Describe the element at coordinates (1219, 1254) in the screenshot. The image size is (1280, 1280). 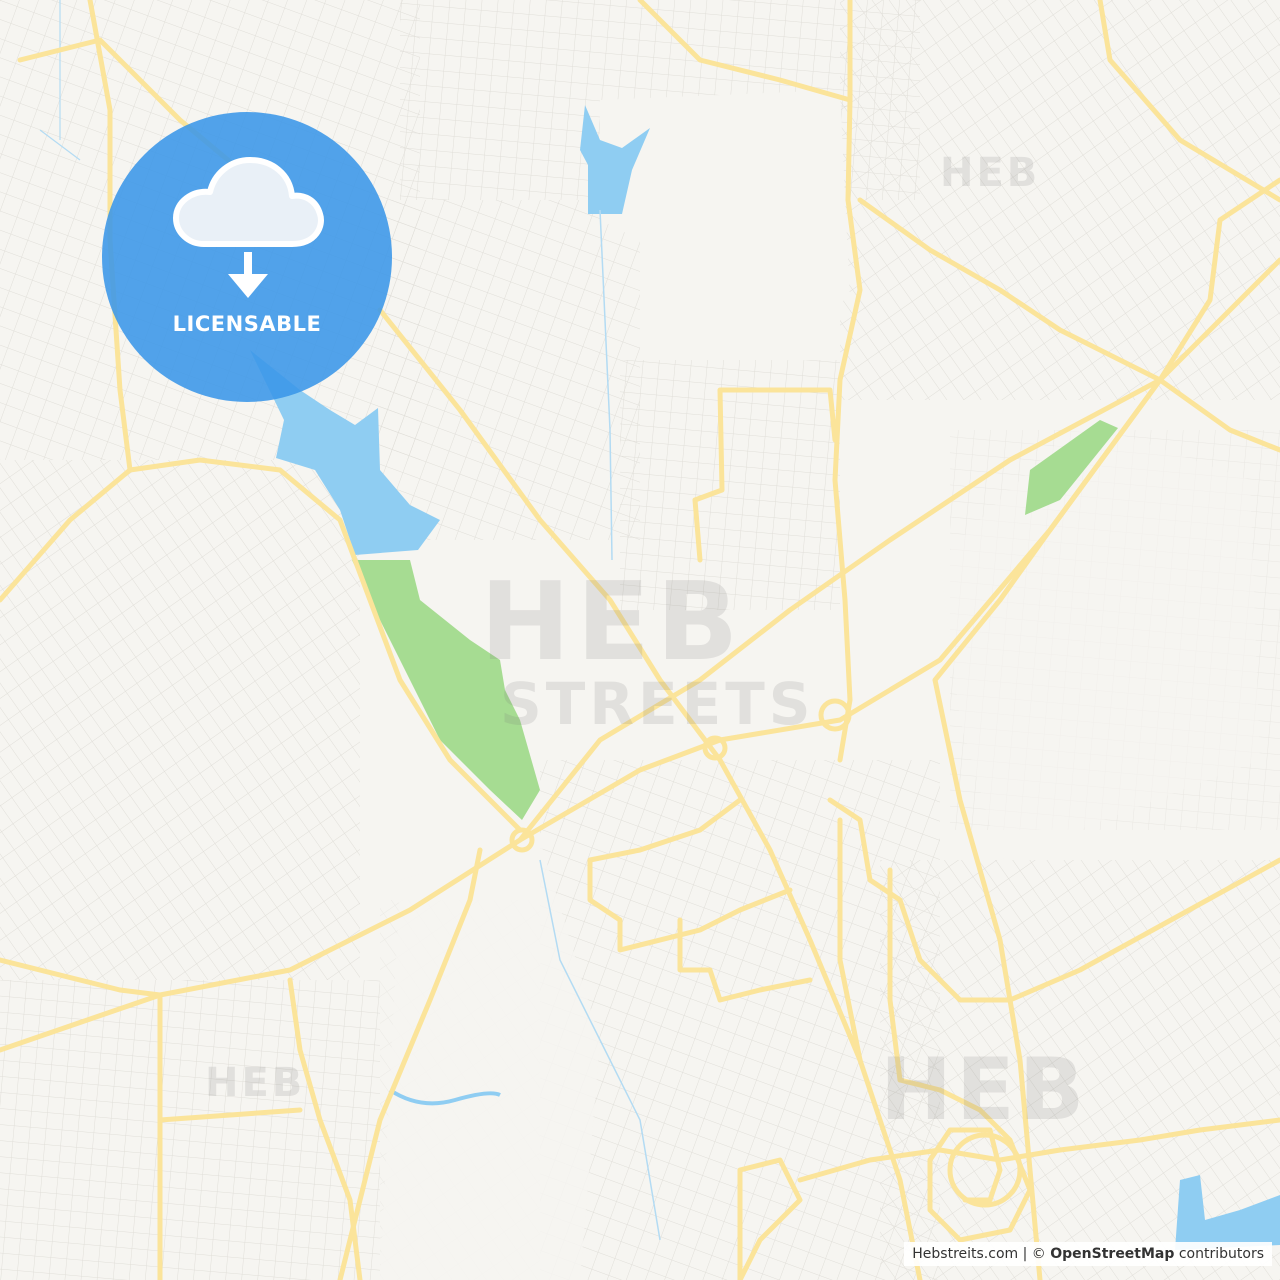
I see `attribution-suffix: contributors` at that location.